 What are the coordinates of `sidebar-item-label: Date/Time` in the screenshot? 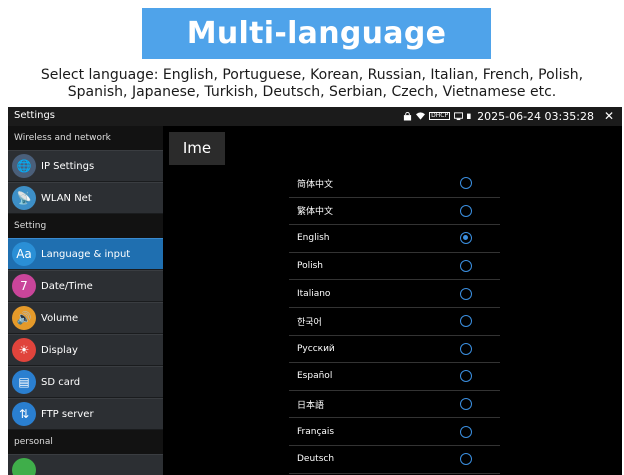 It's located at (67, 286).